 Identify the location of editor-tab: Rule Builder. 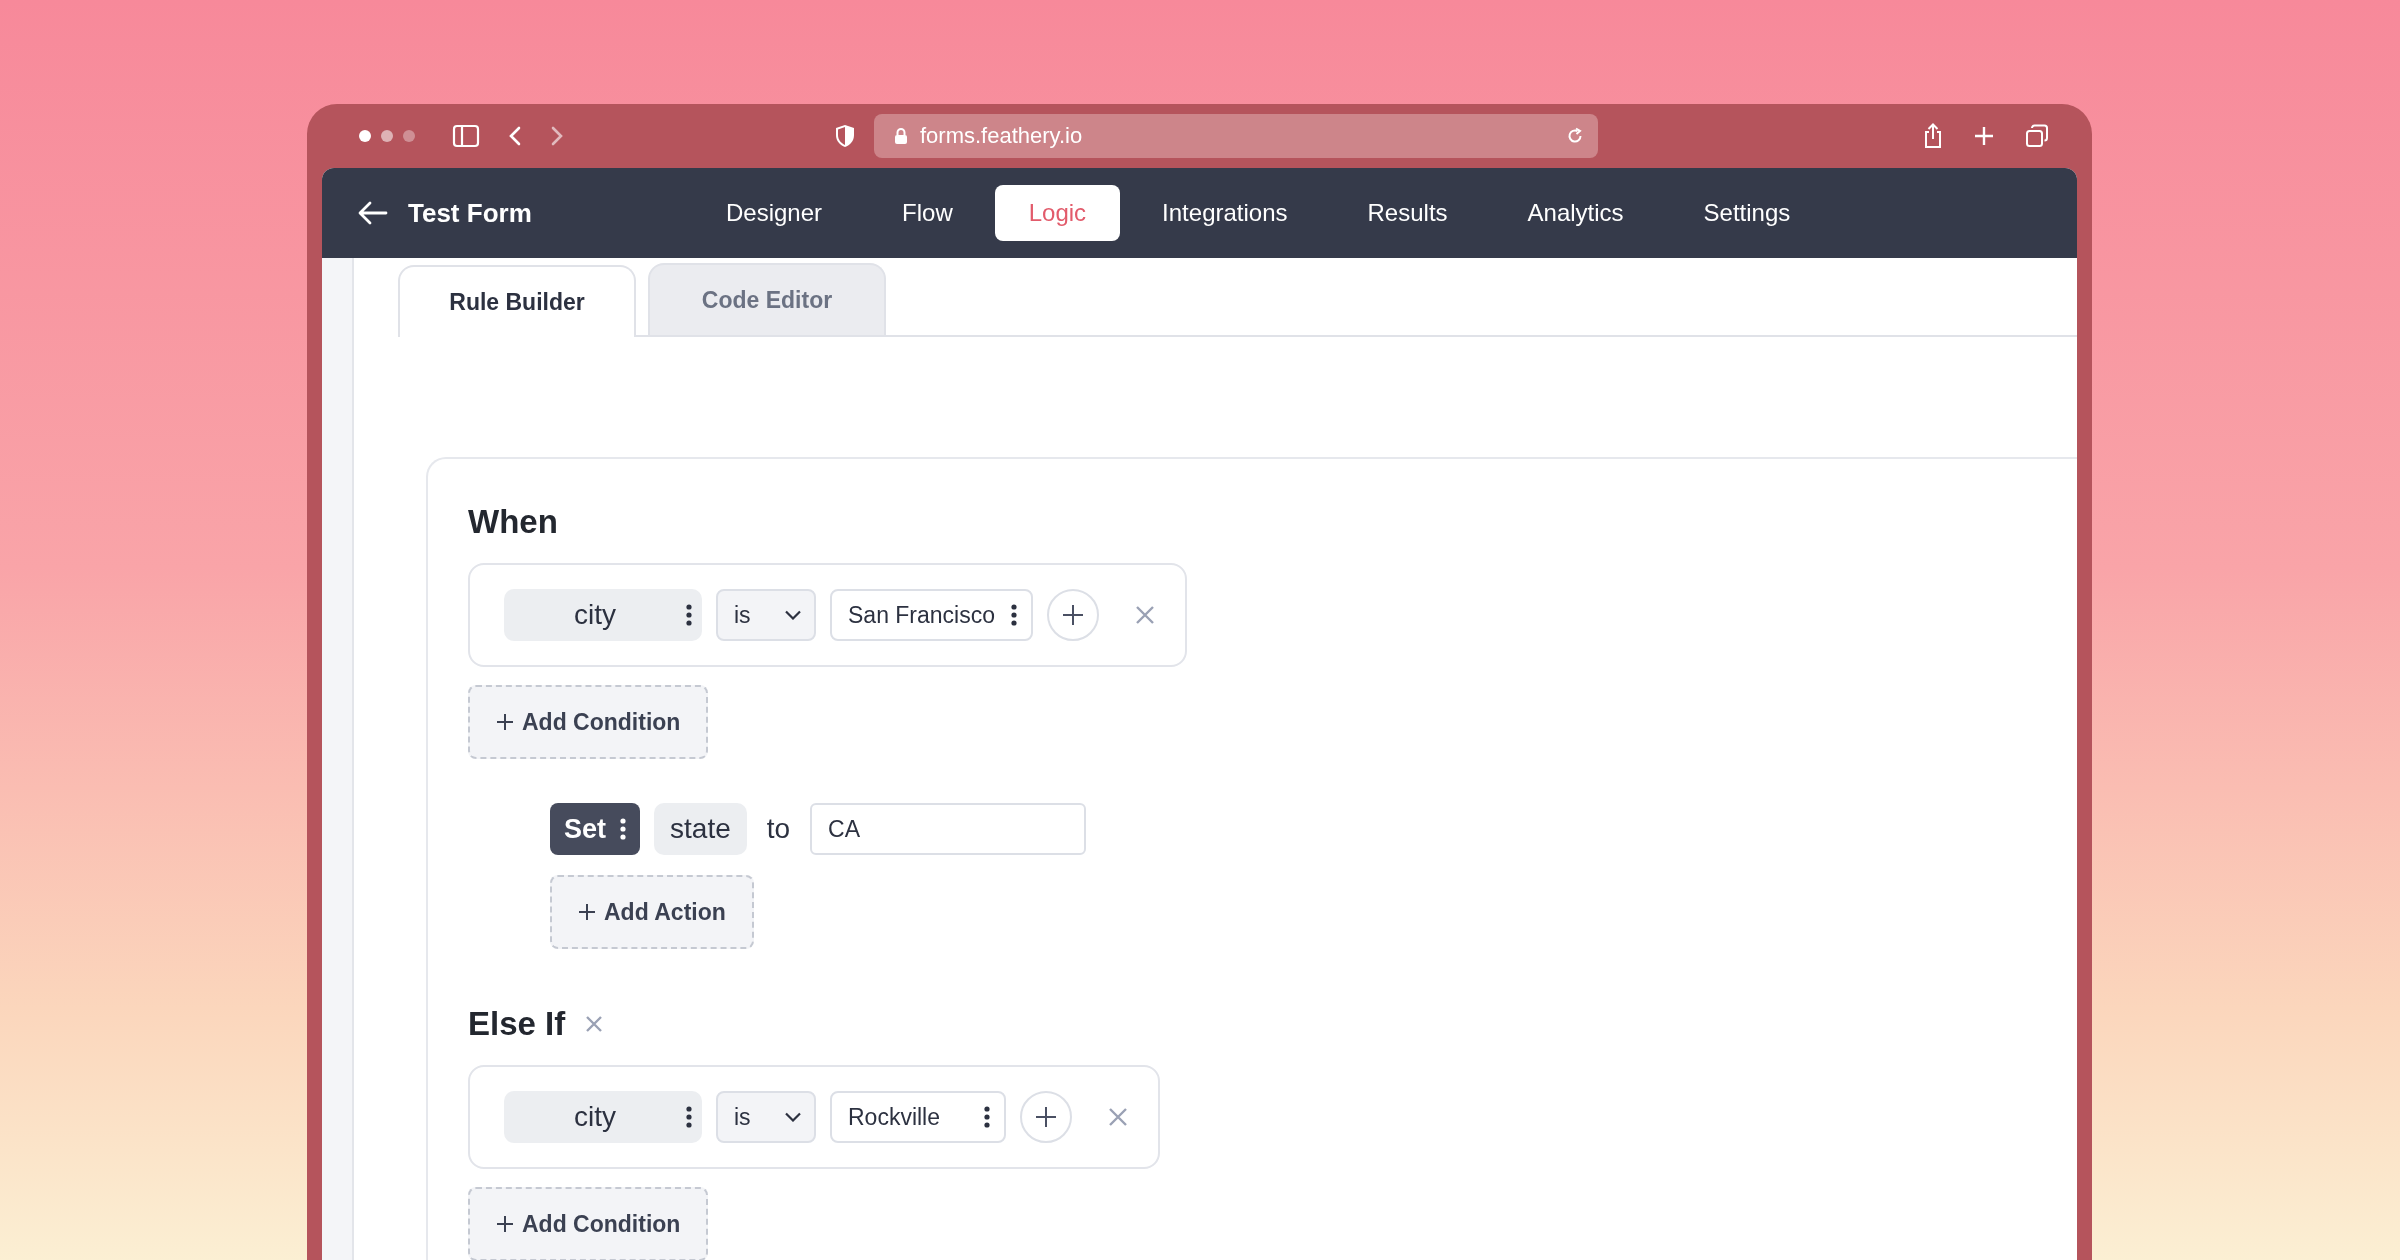
(517, 301).